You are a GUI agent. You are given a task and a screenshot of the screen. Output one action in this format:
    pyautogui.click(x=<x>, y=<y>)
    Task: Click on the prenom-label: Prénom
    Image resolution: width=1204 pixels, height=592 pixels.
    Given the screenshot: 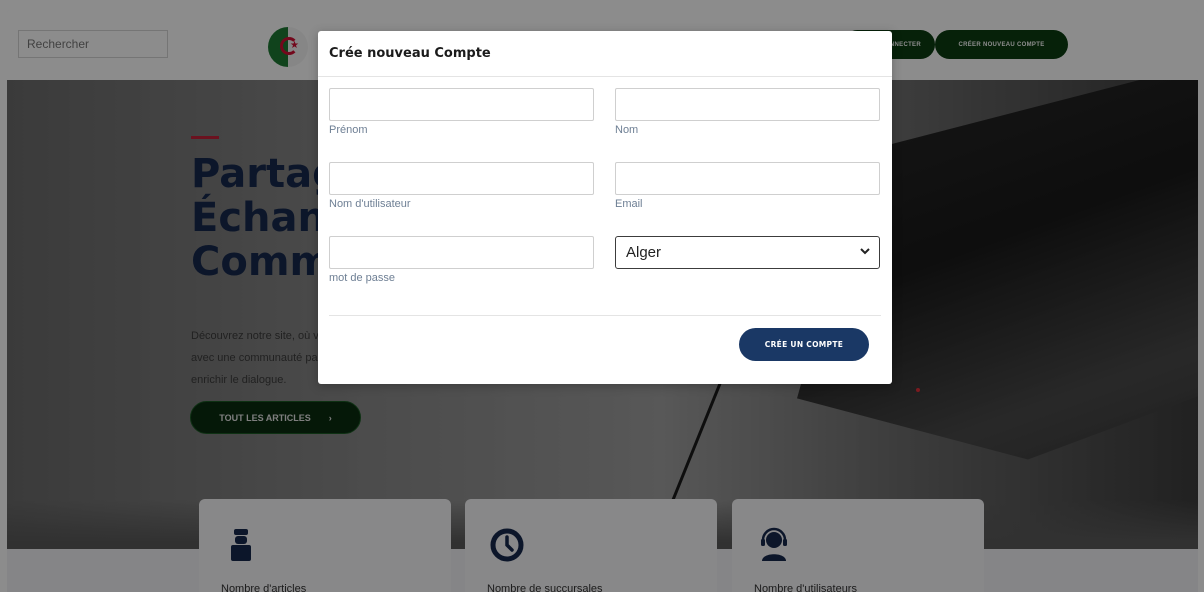 What is the action you would take?
    pyautogui.click(x=348, y=130)
    